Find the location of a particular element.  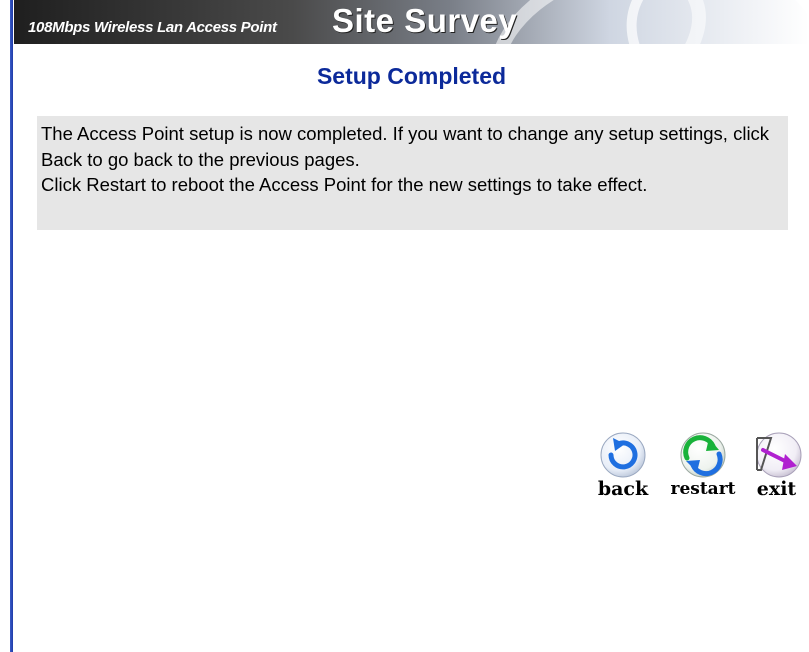

restart-button: restart is located at coordinates (703, 467).